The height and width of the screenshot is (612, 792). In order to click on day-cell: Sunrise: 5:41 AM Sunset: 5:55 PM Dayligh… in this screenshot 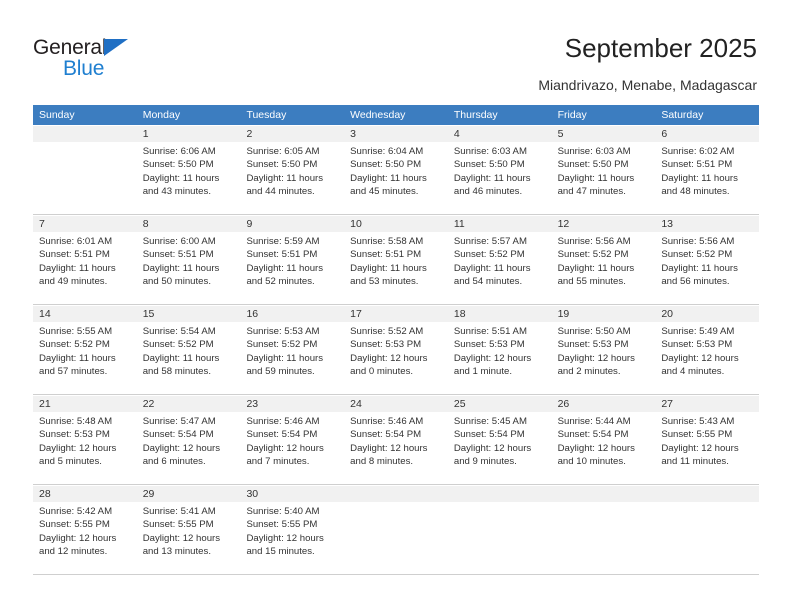, I will do `click(189, 538)`.